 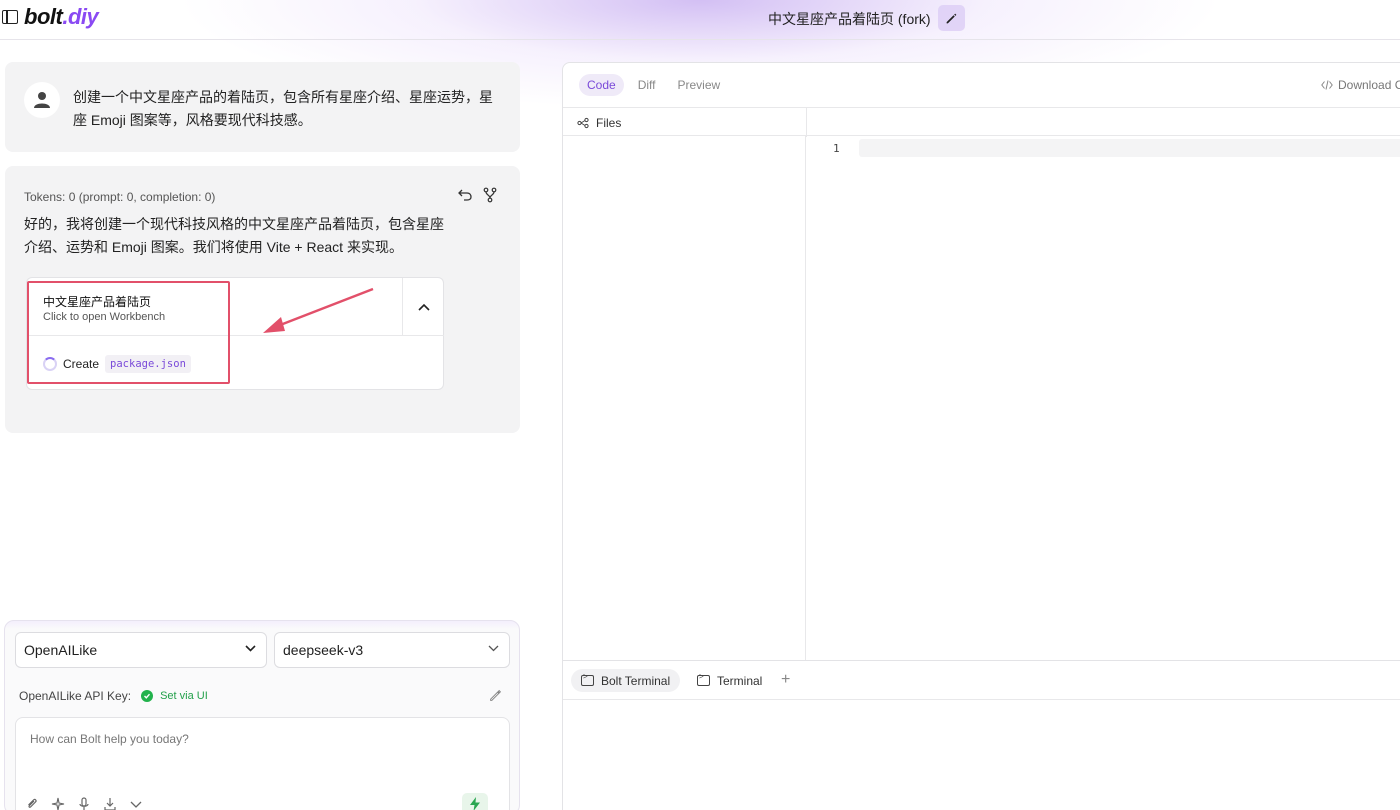 I want to click on send-button, so click(x=475, y=801).